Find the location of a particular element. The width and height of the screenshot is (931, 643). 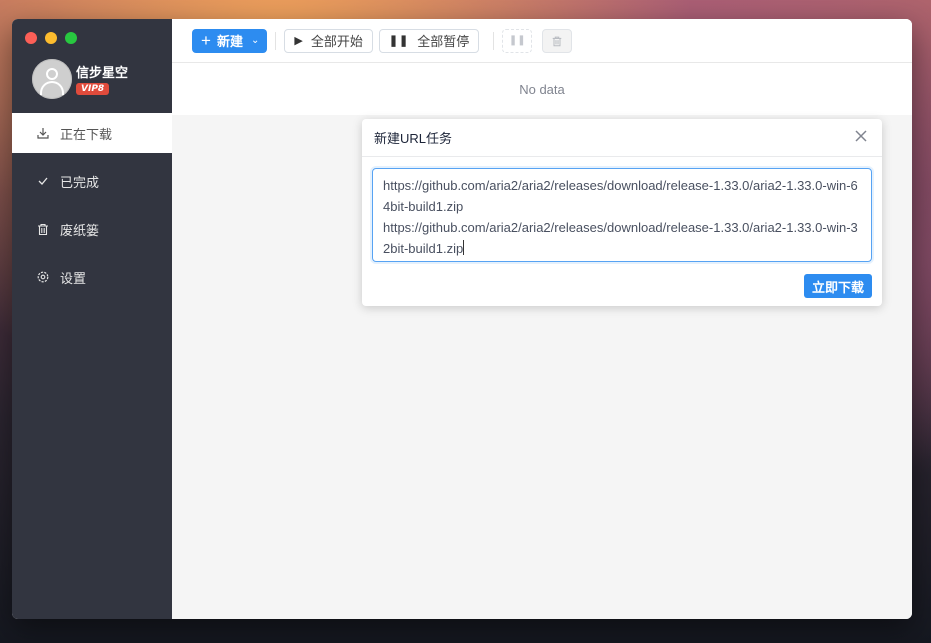

new-task-label: 新建 is located at coordinates (229, 41).